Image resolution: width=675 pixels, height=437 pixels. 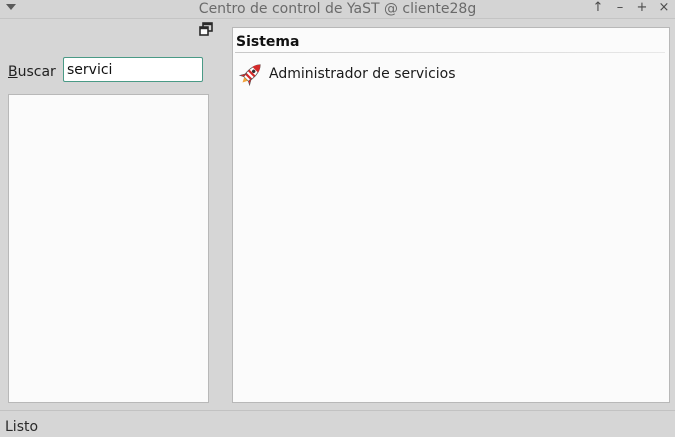 What do you see at coordinates (598, 9) in the screenshot?
I see `keep-above-button: ↑` at bounding box center [598, 9].